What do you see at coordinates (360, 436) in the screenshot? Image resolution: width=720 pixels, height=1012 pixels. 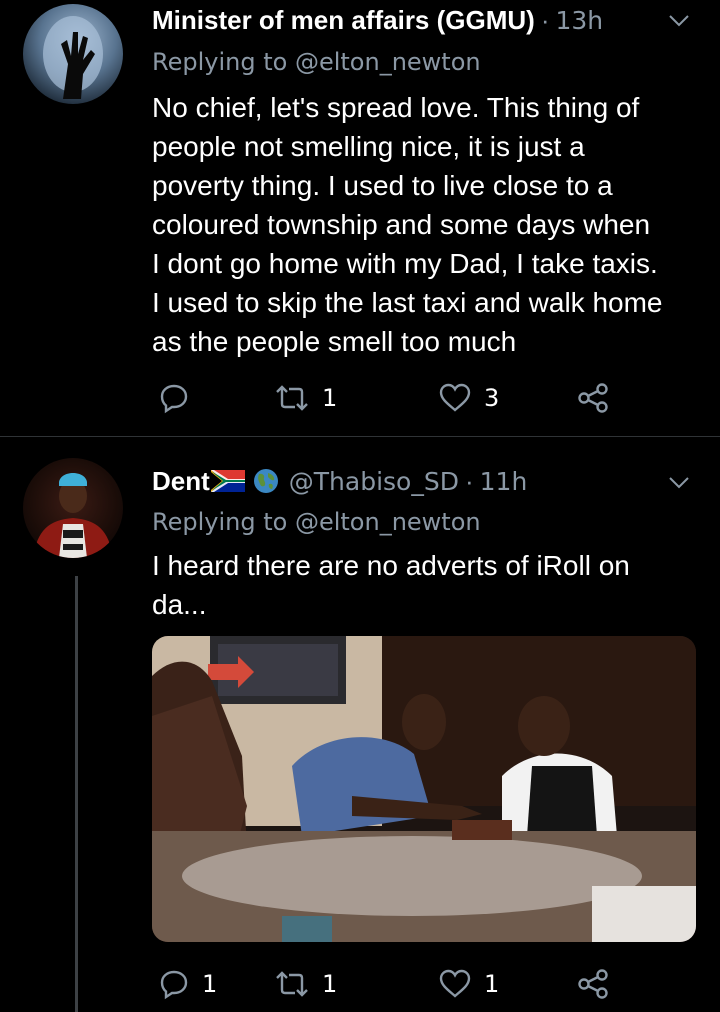 I see `tweet-divider` at bounding box center [360, 436].